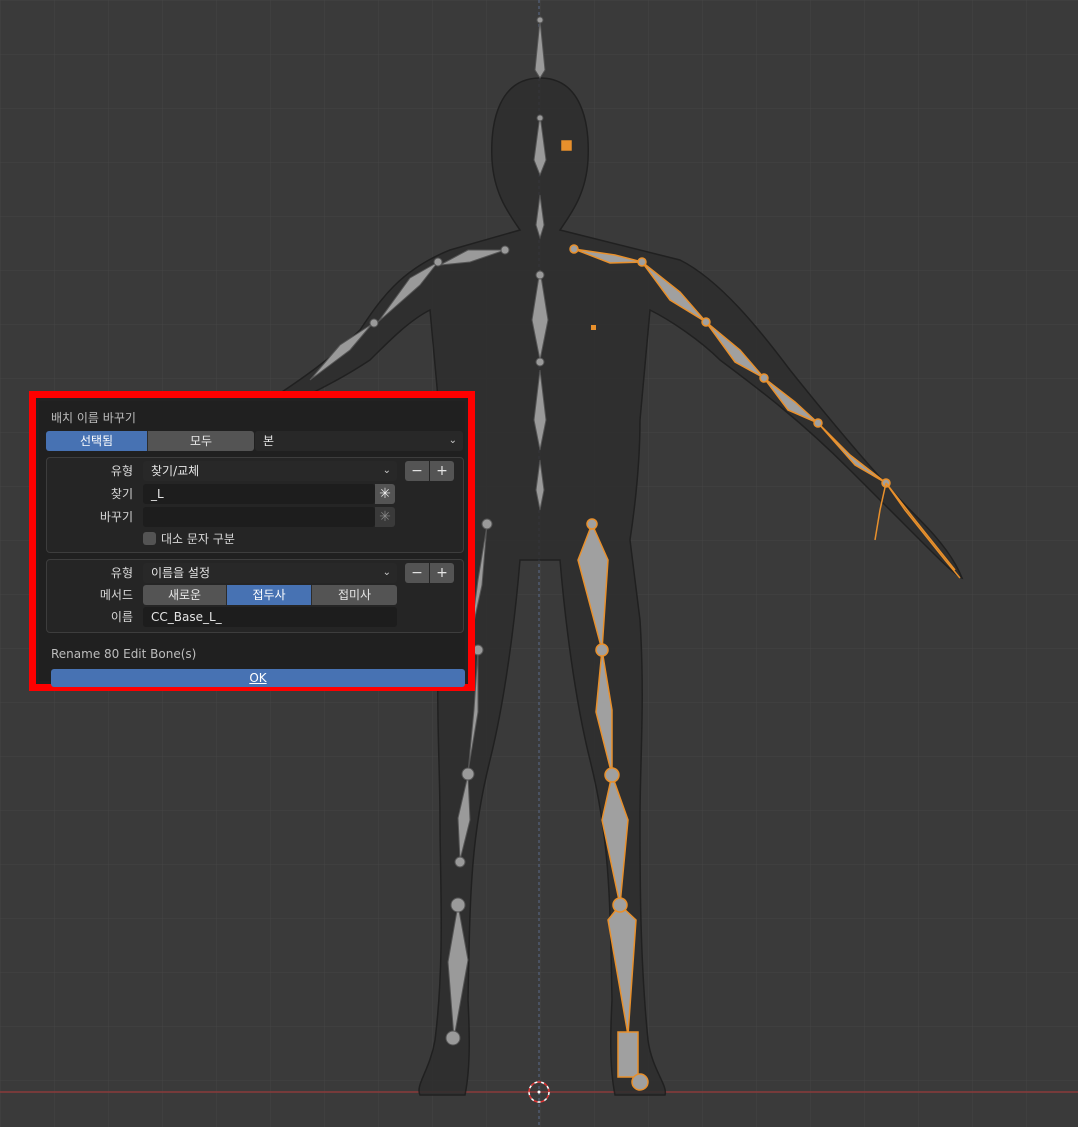 The image size is (1078, 1127). What do you see at coordinates (181, 573) in the screenshot?
I see `type-value: 이름을 설정` at bounding box center [181, 573].